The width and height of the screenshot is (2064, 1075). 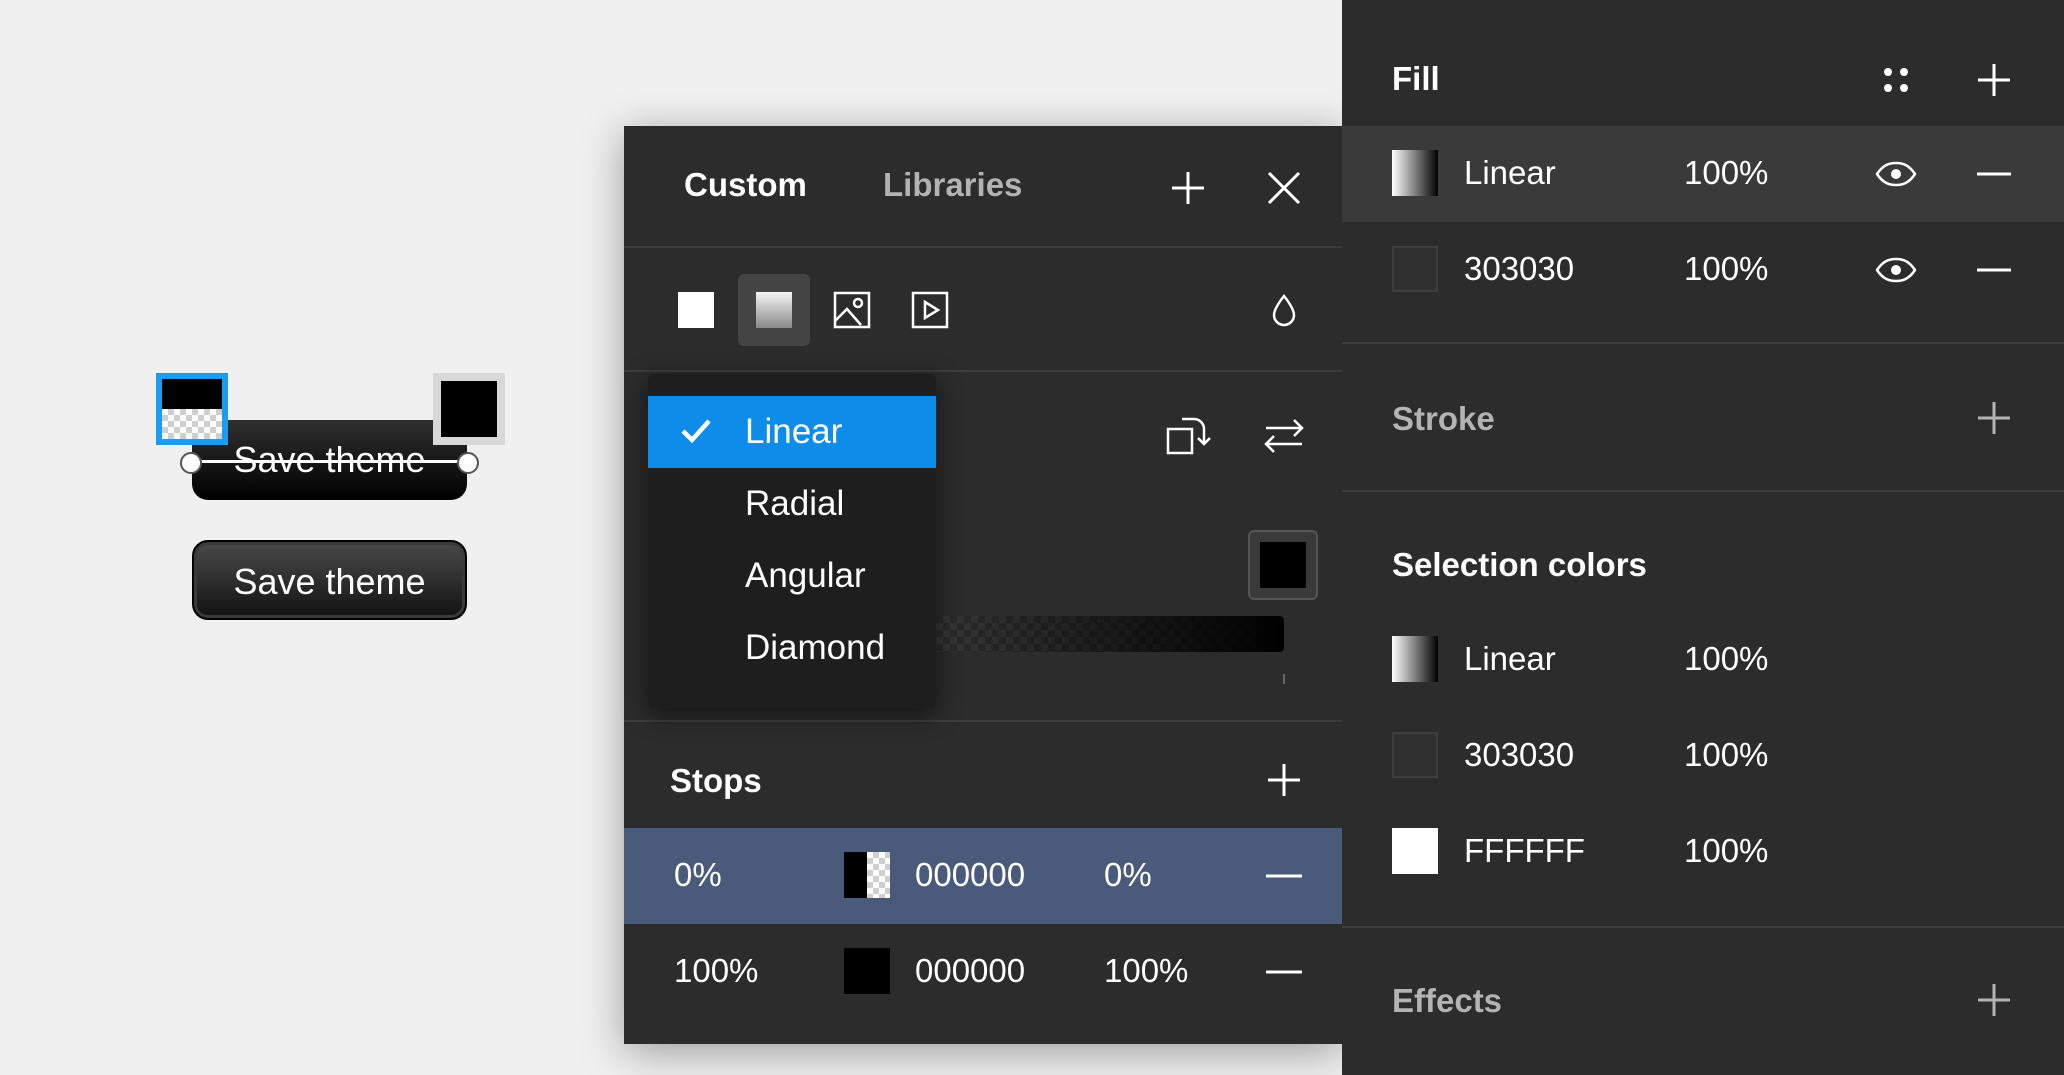 I want to click on option-label: Angular, so click(x=805, y=575).